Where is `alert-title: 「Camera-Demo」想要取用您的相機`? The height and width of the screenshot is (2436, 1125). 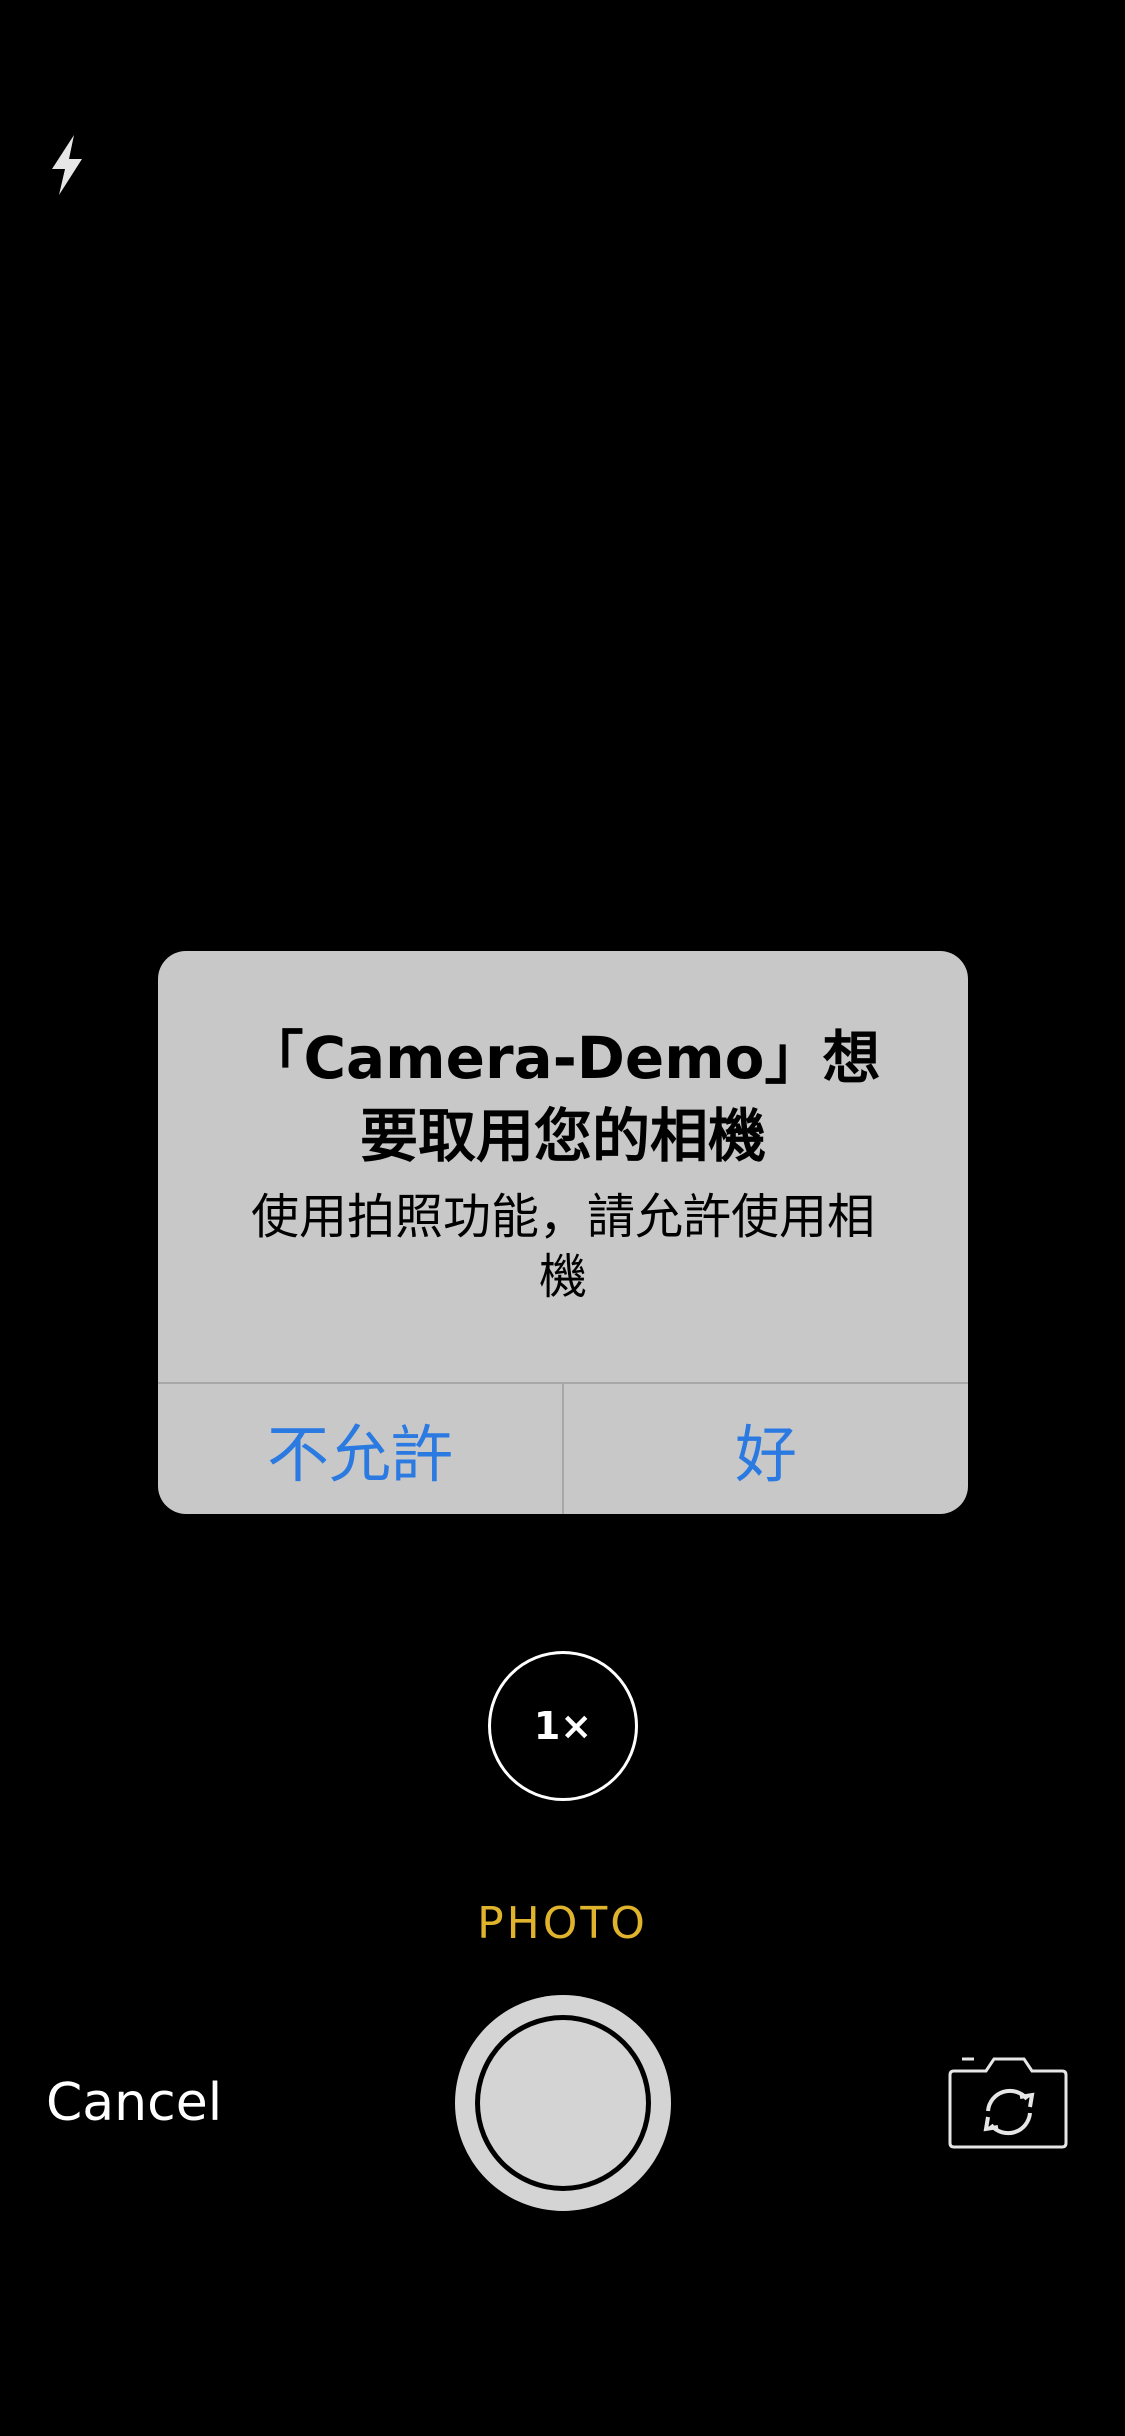 alert-title: 「Camera-Demo」想要取用您的相機 is located at coordinates (563, 1097).